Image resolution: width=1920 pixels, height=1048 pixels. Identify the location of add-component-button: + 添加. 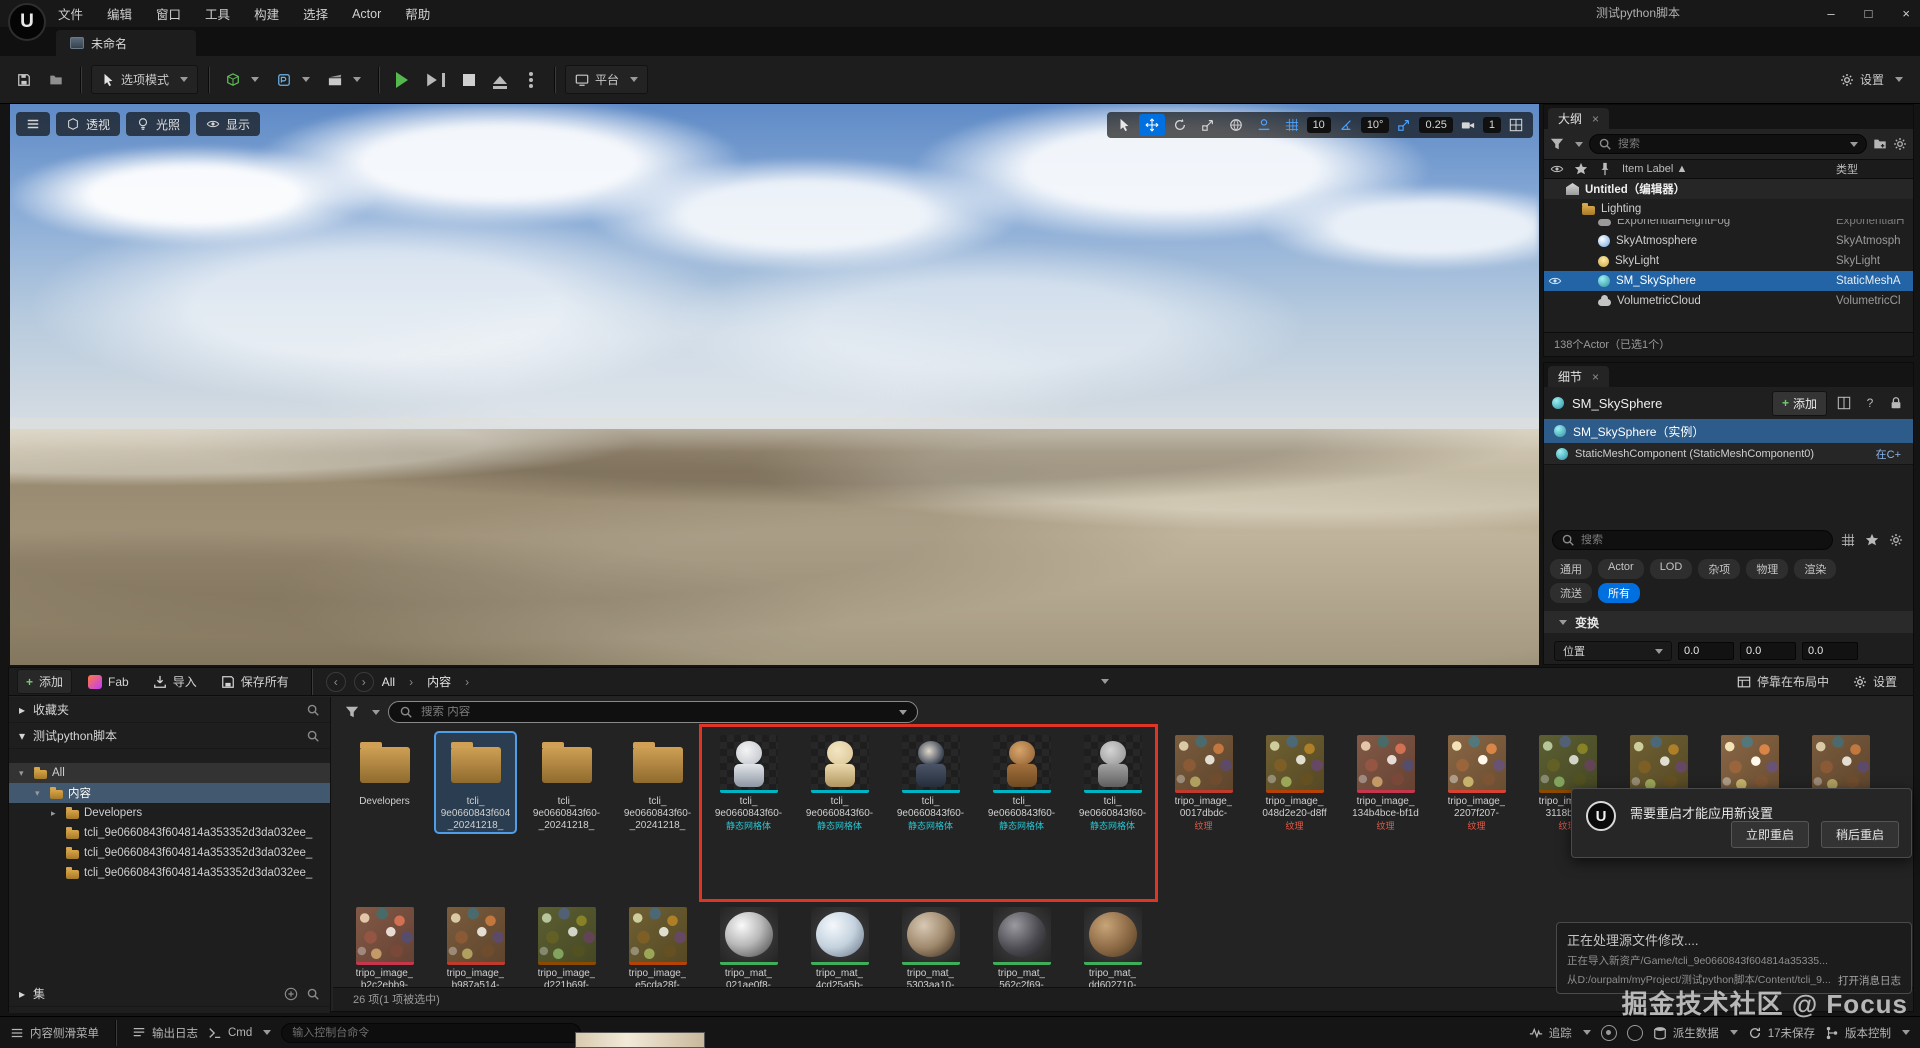
(1799, 403).